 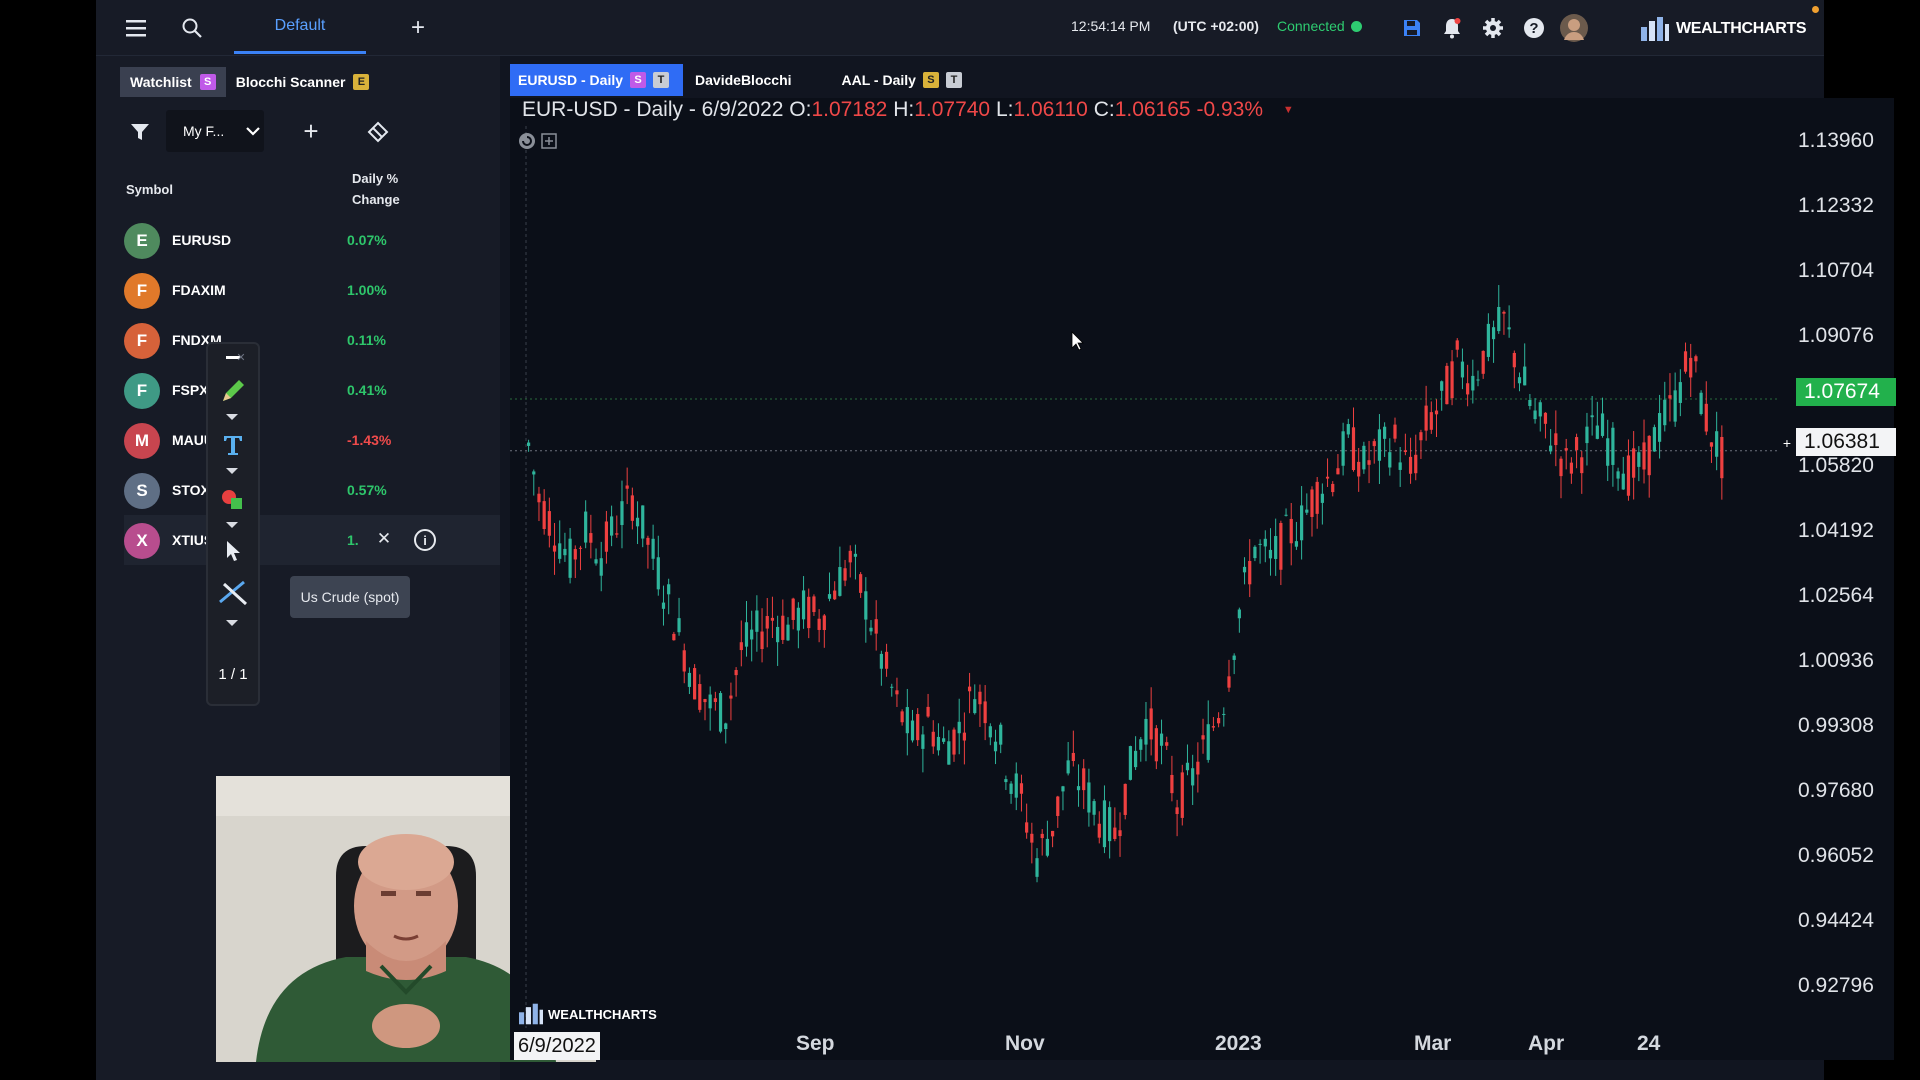 I want to click on clock-time: 12:54:14 PM, so click(x=1111, y=26).